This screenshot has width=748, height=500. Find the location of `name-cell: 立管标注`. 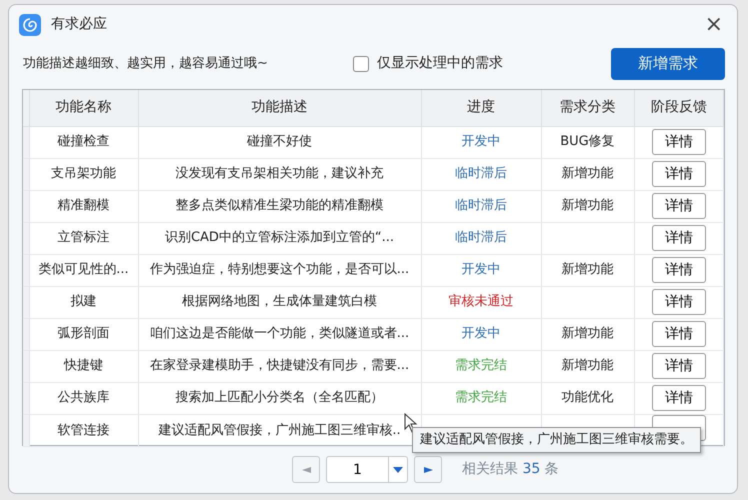

name-cell: 立管标注 is located at coordinates (84, 238).